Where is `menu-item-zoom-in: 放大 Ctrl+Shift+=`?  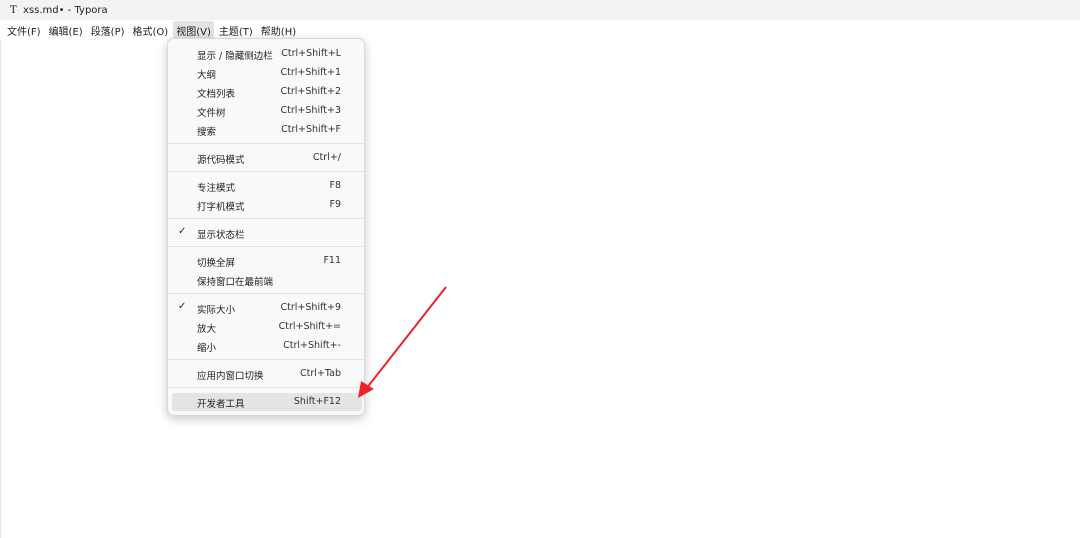 menu-item-zoom-in: 放大 Ctrl+Shift+= is located at coordinates (267, 327).